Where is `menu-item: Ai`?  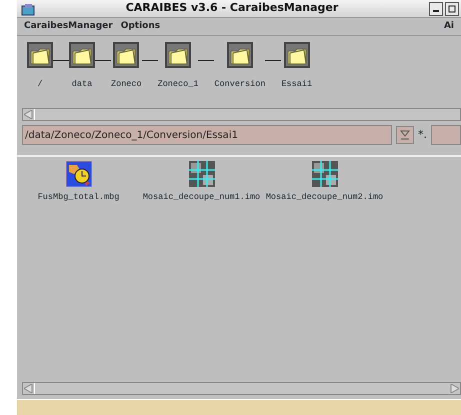 menu-item: Ai is located at coordinates (449, 27).